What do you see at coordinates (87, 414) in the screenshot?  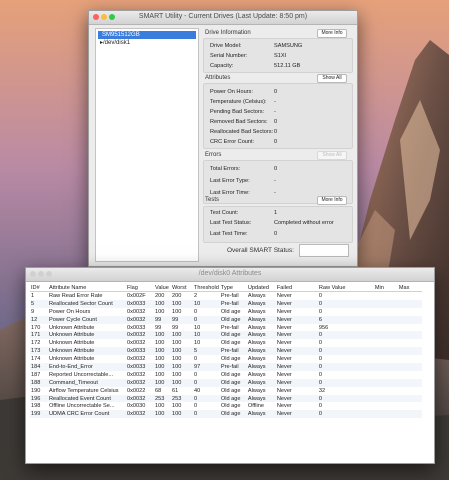 I see `table-cell: UDMA CRC Error Count` at bounding box center [87, 414].